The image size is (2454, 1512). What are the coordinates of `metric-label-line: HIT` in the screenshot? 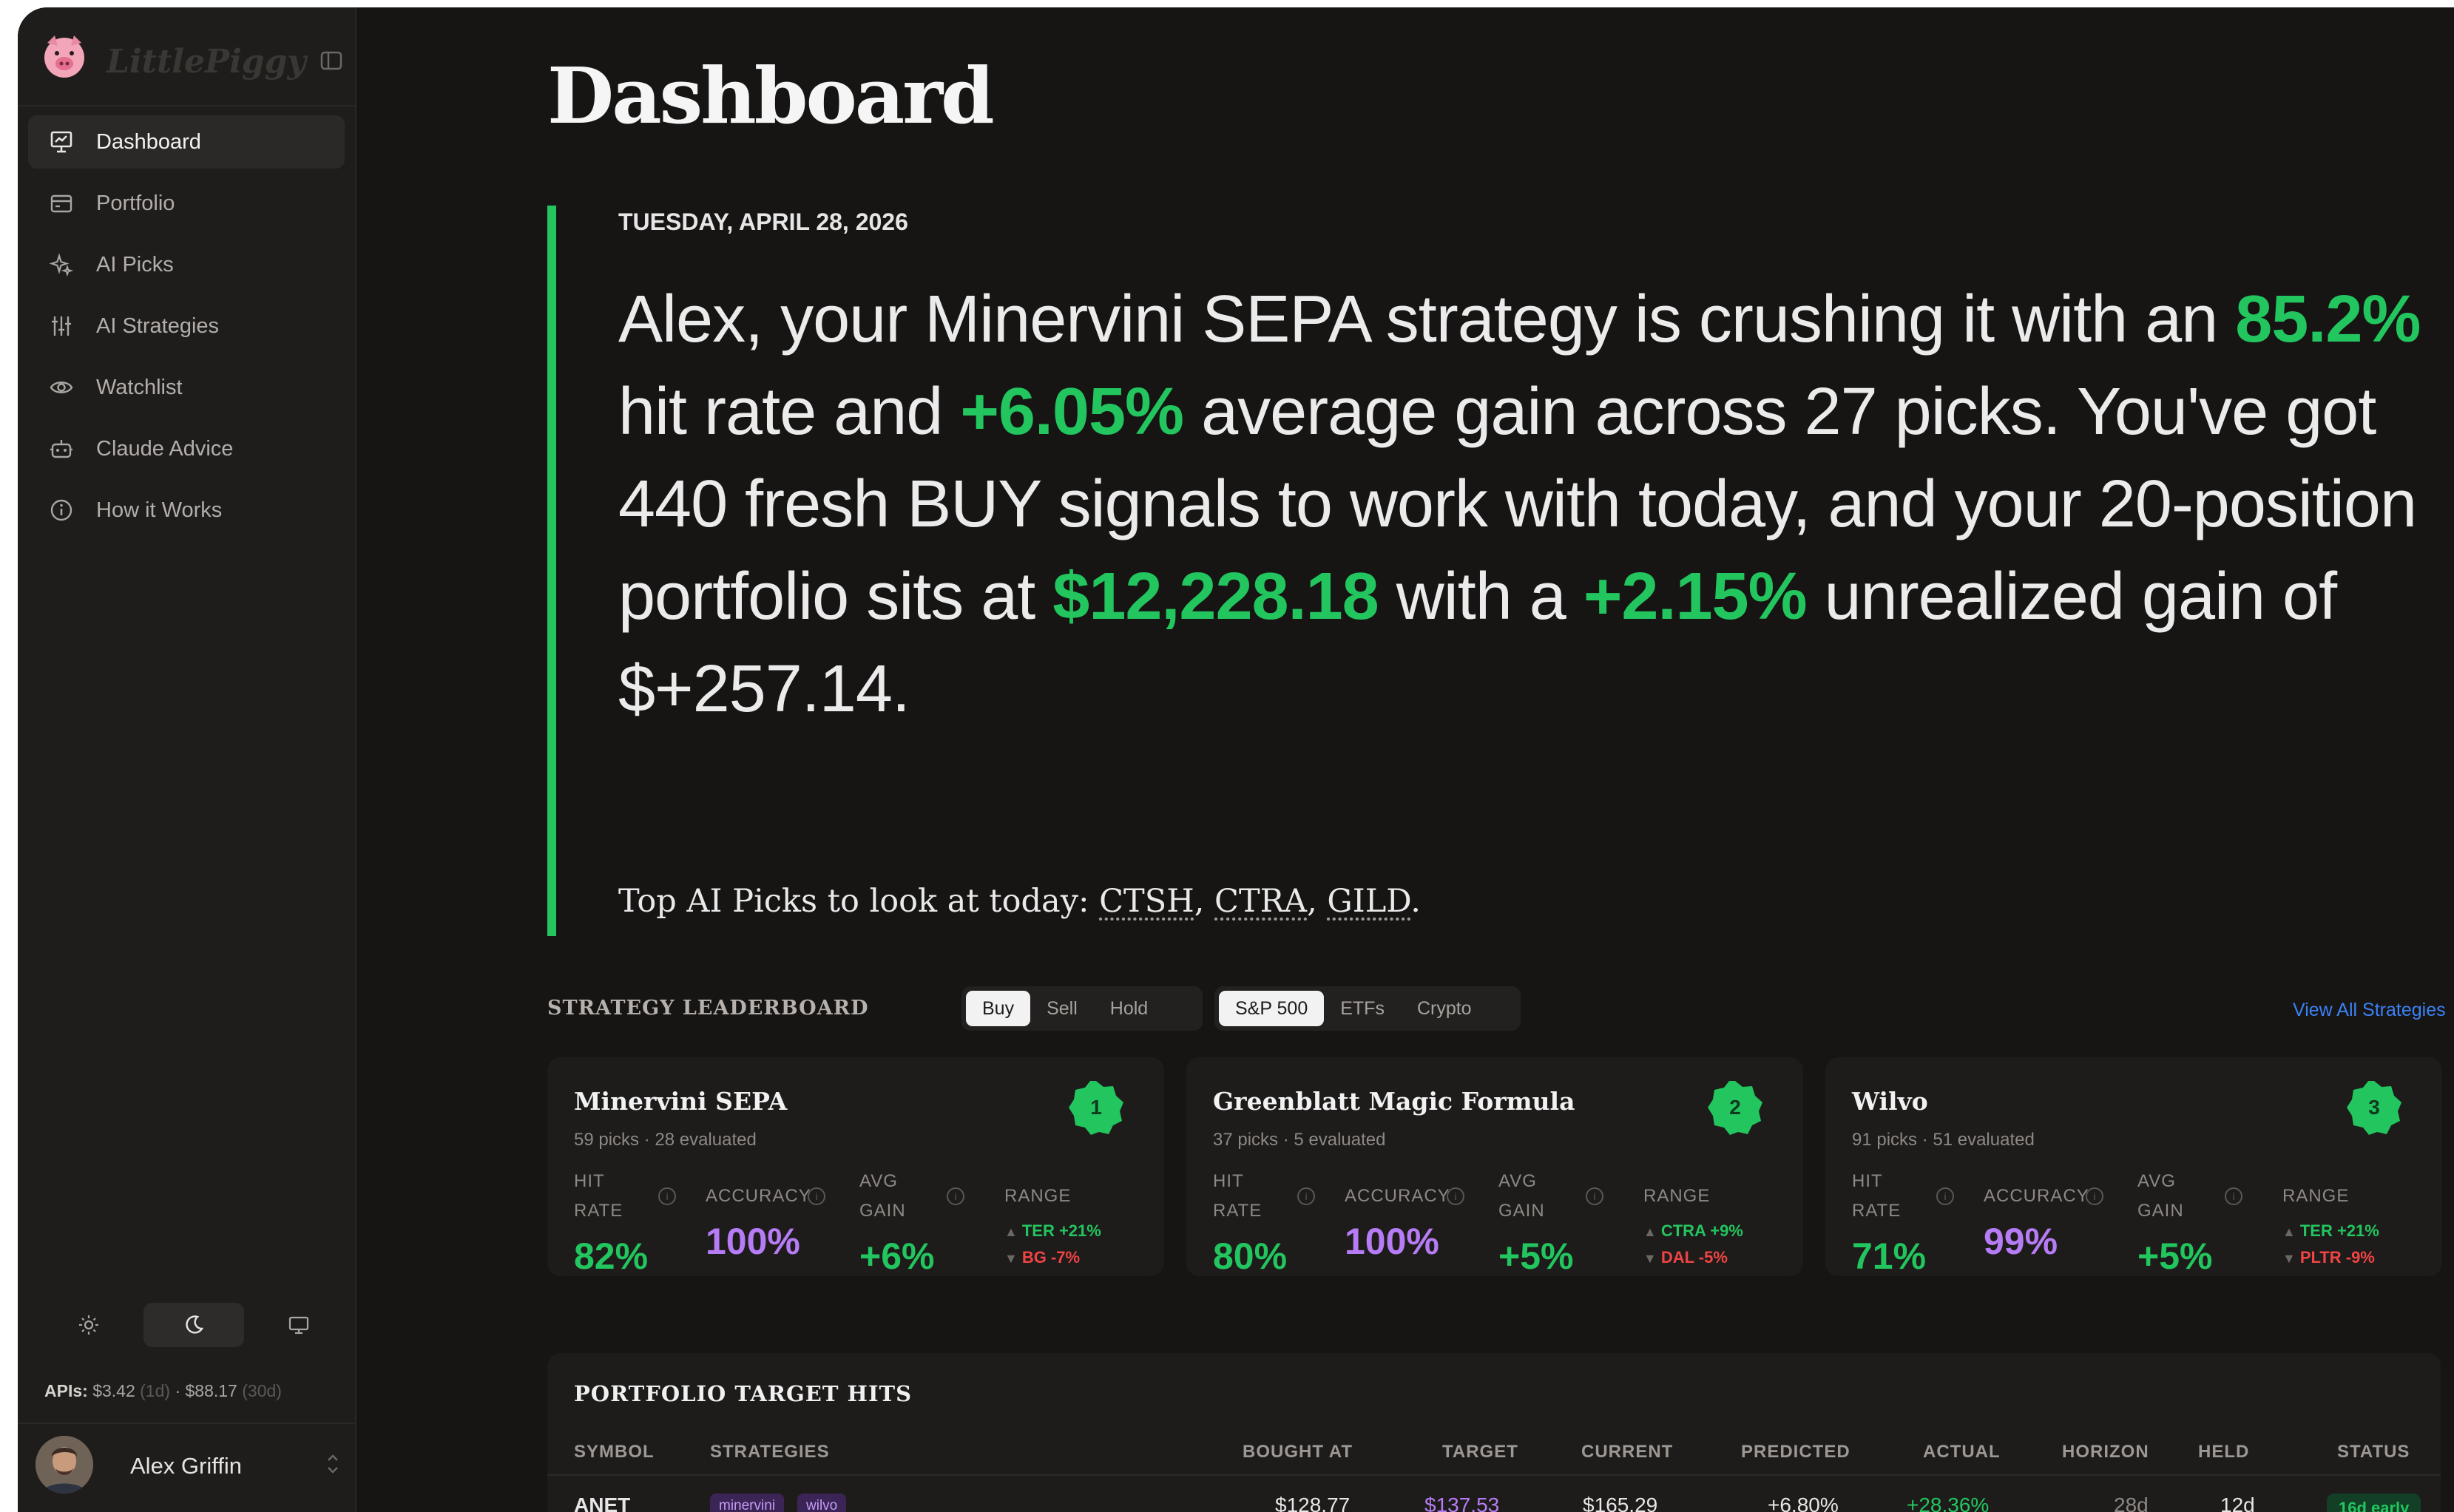 It's located at (1229, 1181).